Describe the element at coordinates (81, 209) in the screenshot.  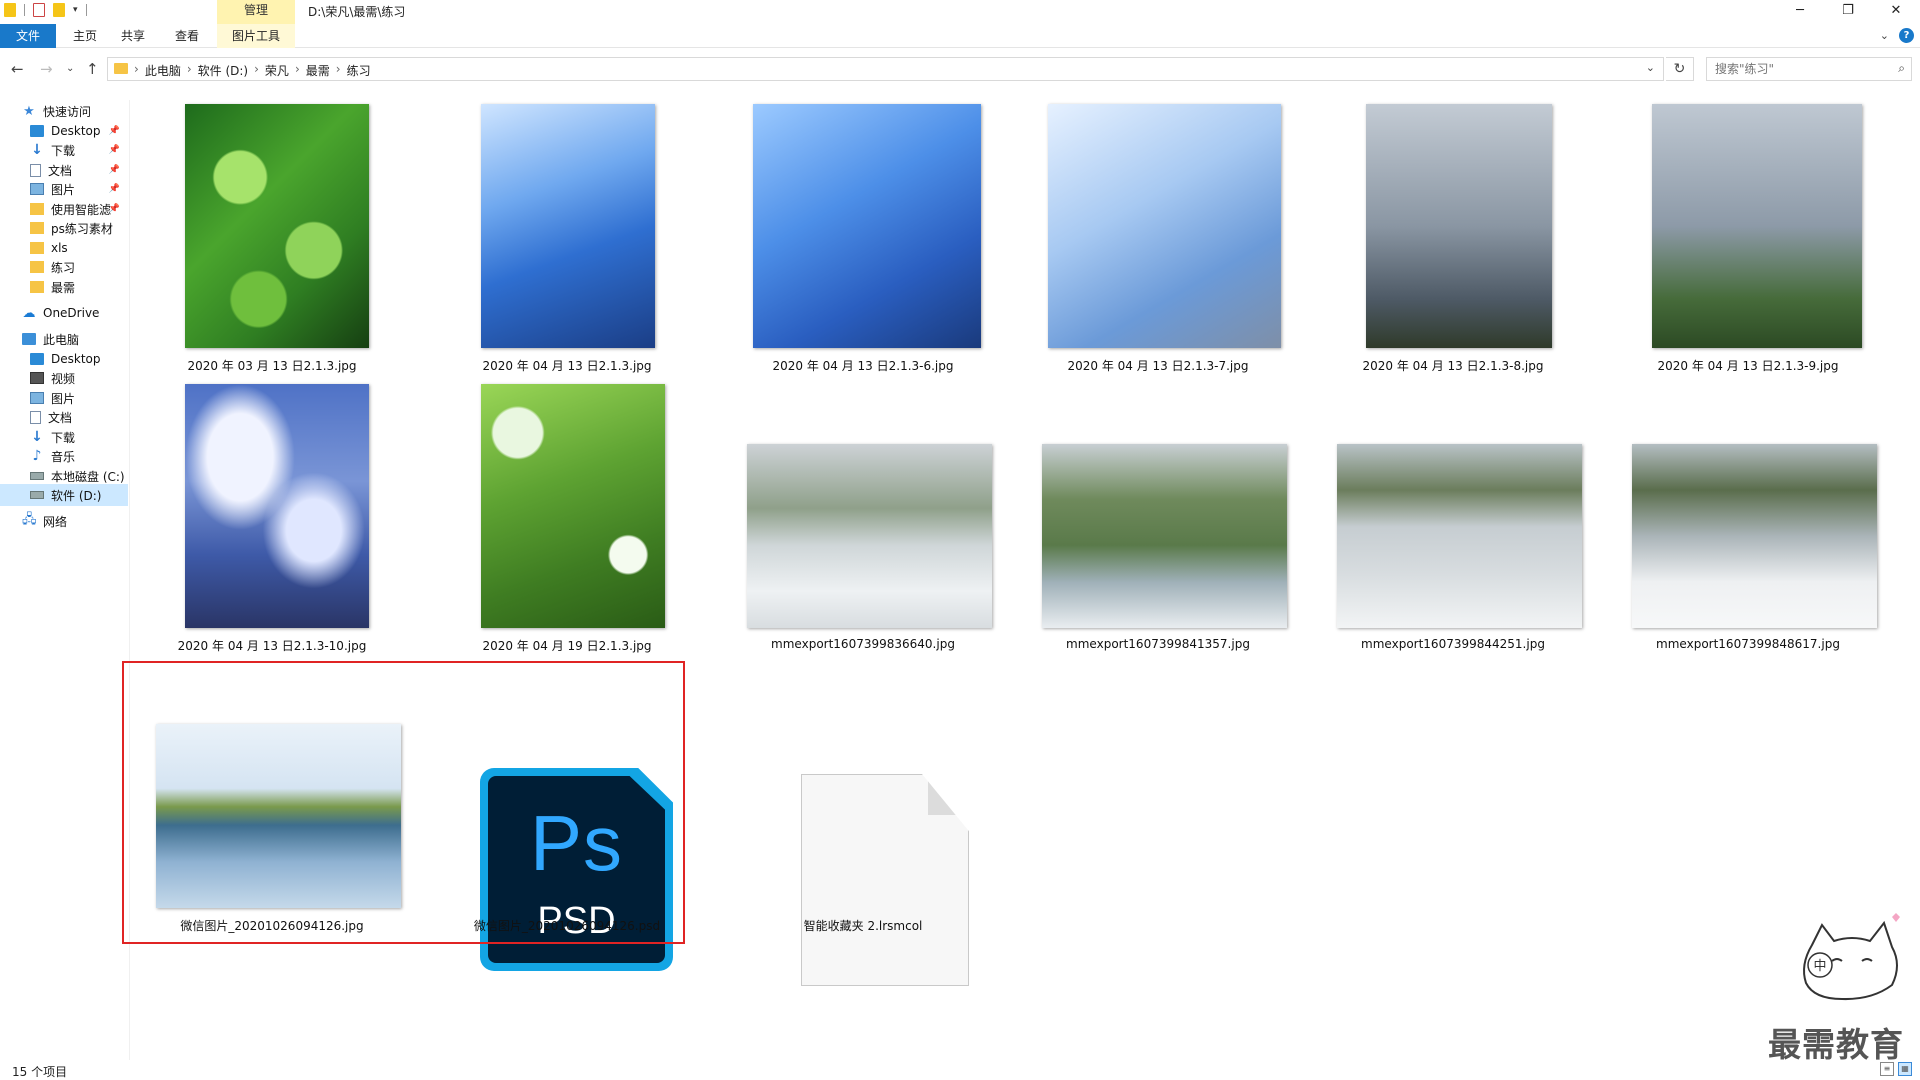
I see `nav-item-label: 使用智能滤` at that location.